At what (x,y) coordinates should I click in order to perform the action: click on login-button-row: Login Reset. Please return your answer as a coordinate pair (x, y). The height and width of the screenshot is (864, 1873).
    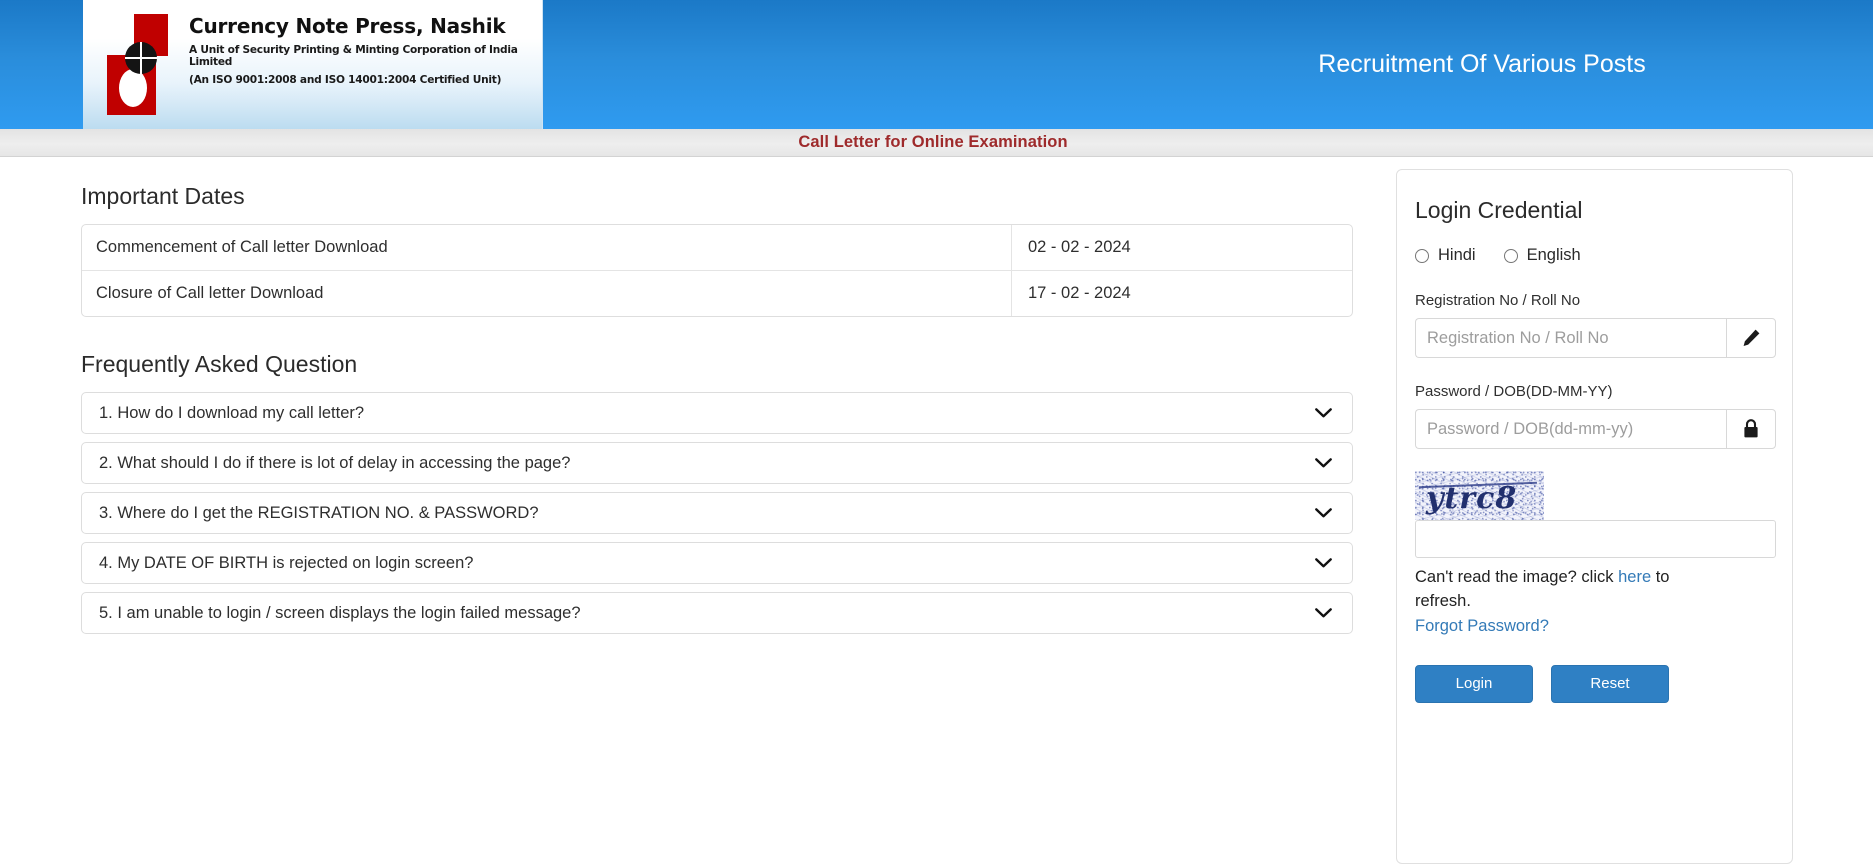
    Looking at the image, I should click on (1594, 683).